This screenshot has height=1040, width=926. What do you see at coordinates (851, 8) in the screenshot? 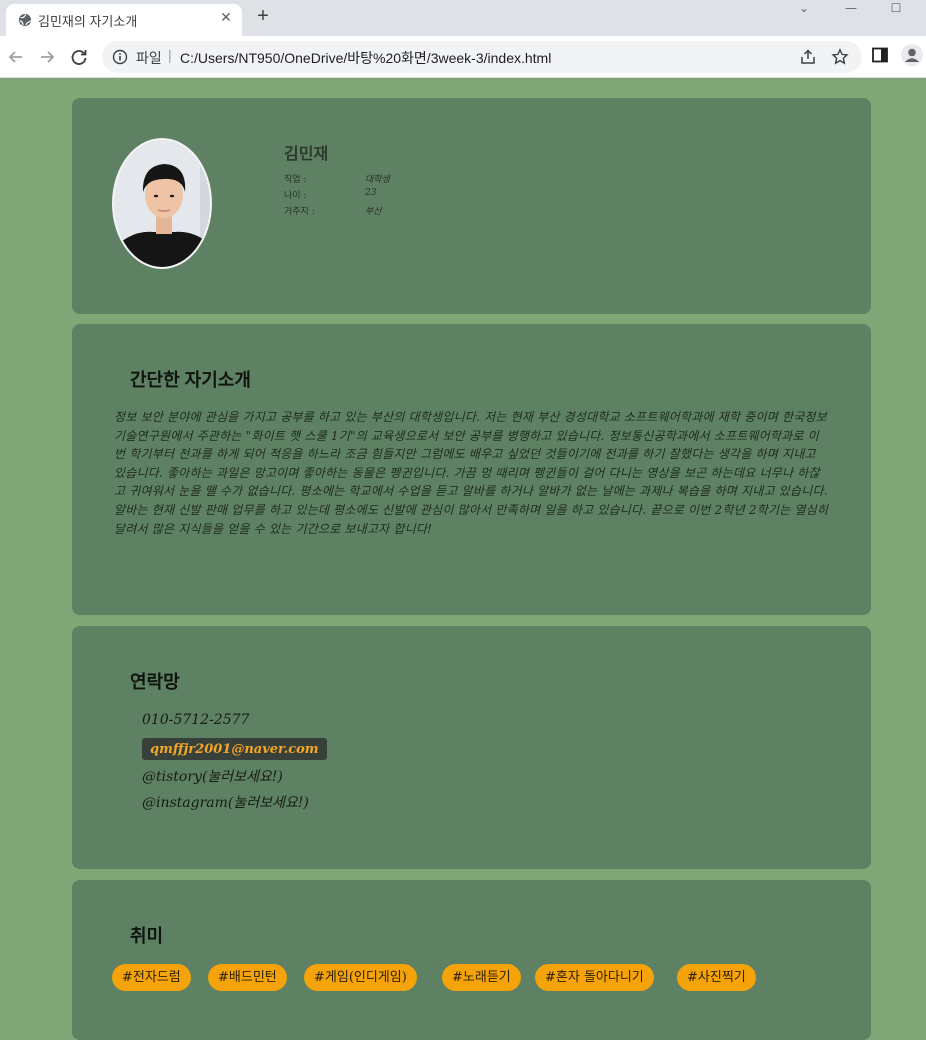
I see `minimize-button: —` at bounding box center [851, 8].